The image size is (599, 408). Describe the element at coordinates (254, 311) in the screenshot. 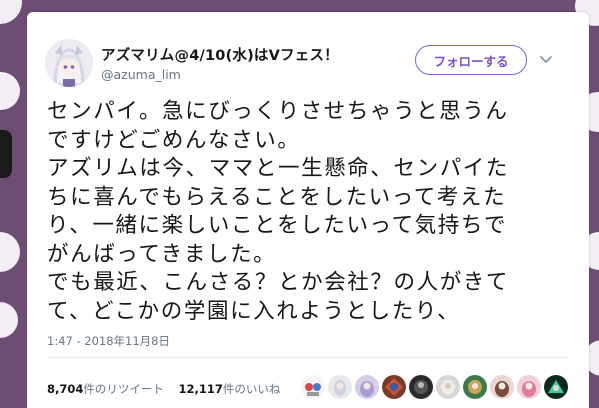

I see `tweet-text-line: て、どこかの学園に入れようとしたり、` at that location.